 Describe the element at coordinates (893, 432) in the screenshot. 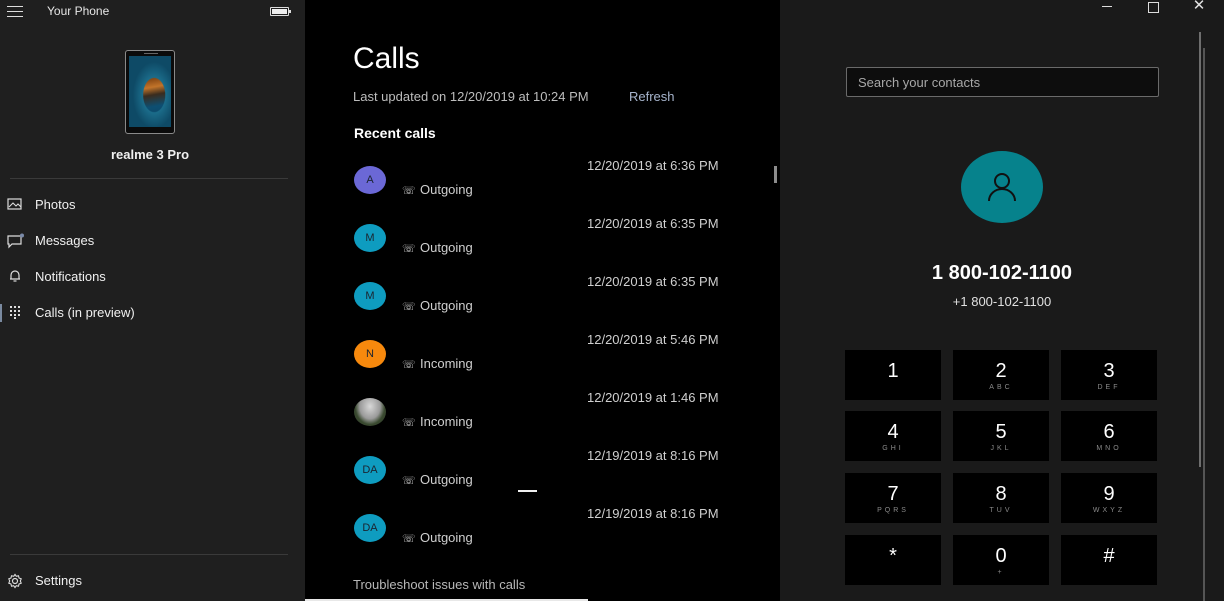

I see `key-digit: 4` at that location.